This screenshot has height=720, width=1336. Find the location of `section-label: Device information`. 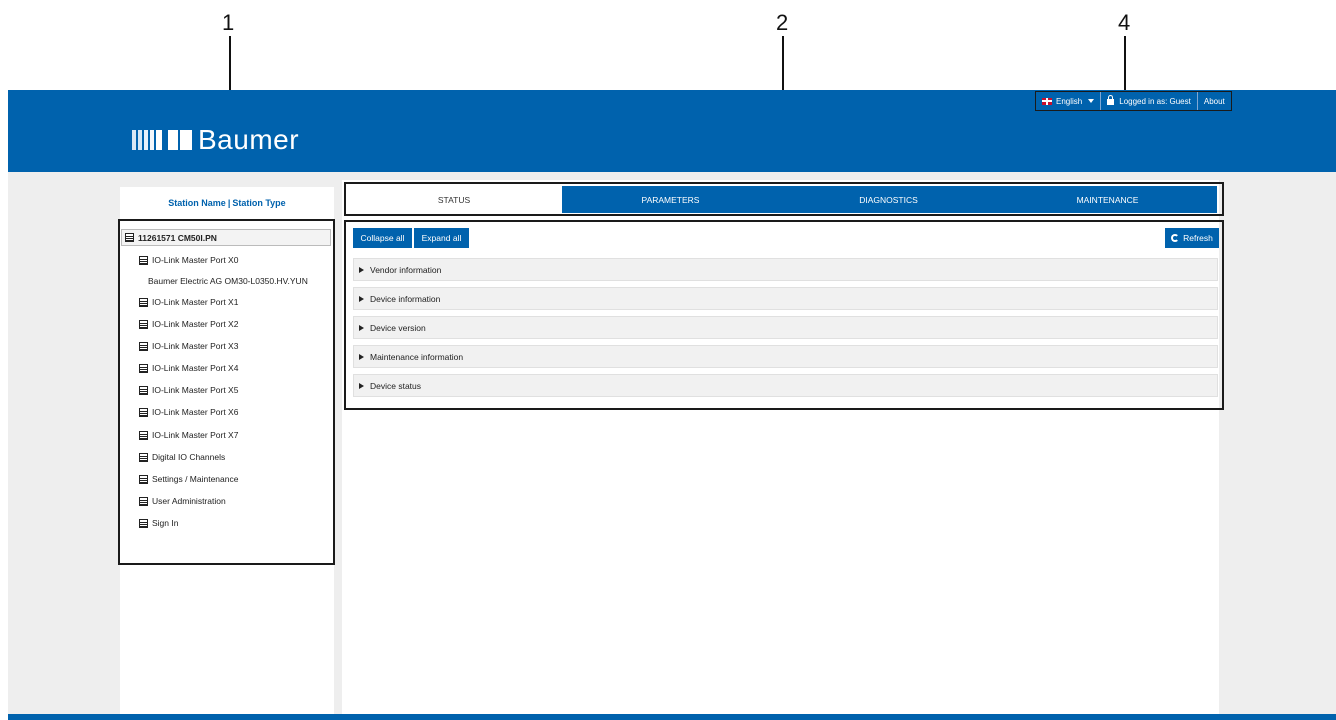

section-label: Device information is located at coordinates (405, 298).